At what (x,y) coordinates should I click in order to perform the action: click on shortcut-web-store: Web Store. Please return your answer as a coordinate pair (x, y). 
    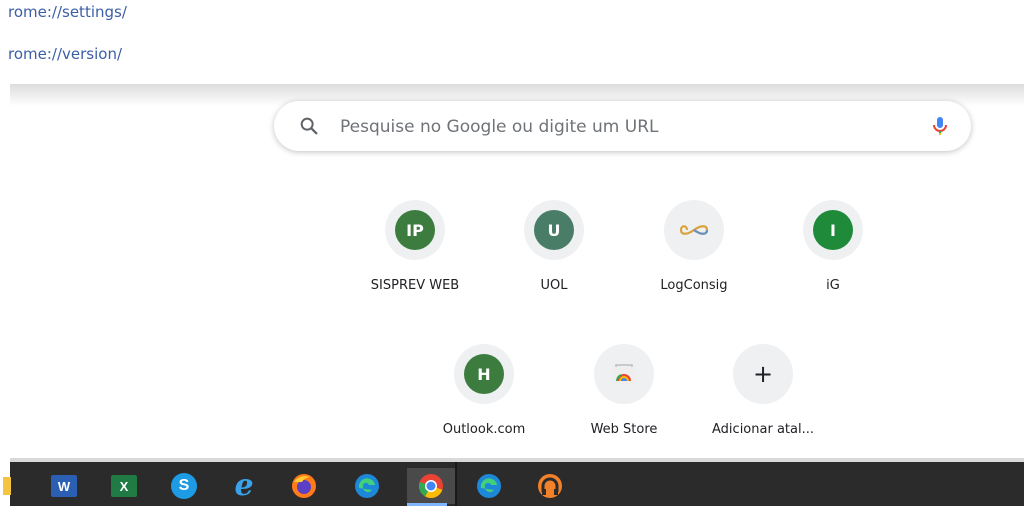
    Looking at the image, I should click on (624, 399).